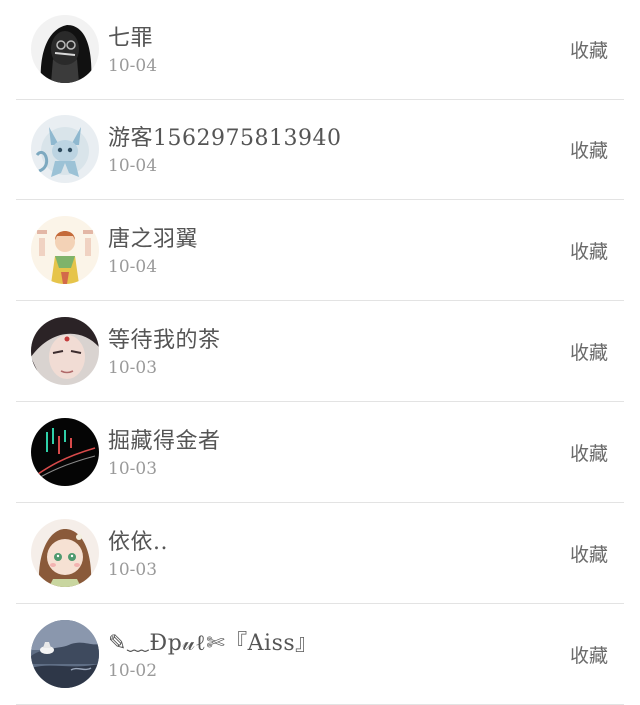 The height and width of the screenshot is (705, 640). Describe the element at coordinates (213, 643) in the screenshot. I see `user-name: ✎﹏Ɖp𝓊ℓ✄『Aiss』` at that location.